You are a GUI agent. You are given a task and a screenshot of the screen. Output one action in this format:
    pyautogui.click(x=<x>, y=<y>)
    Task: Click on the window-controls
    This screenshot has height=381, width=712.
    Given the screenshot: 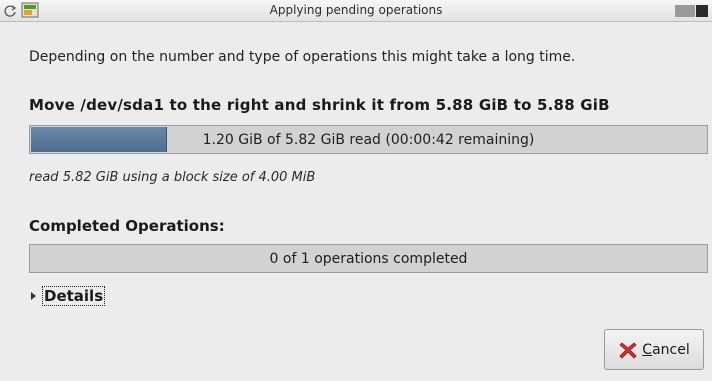 What is the action you would take?
    pyautogui.click(x=691, y=11)
    